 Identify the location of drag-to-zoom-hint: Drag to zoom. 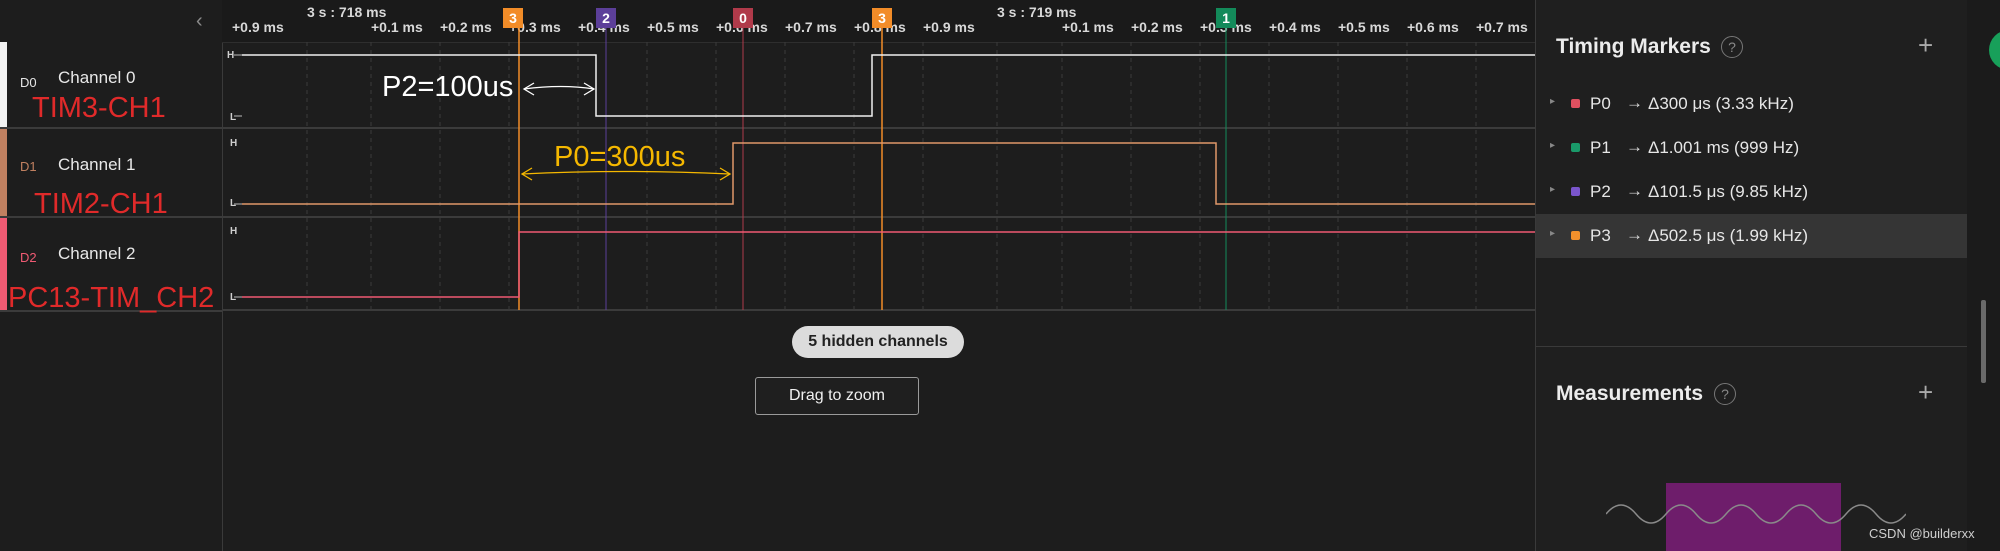
(837, 396).